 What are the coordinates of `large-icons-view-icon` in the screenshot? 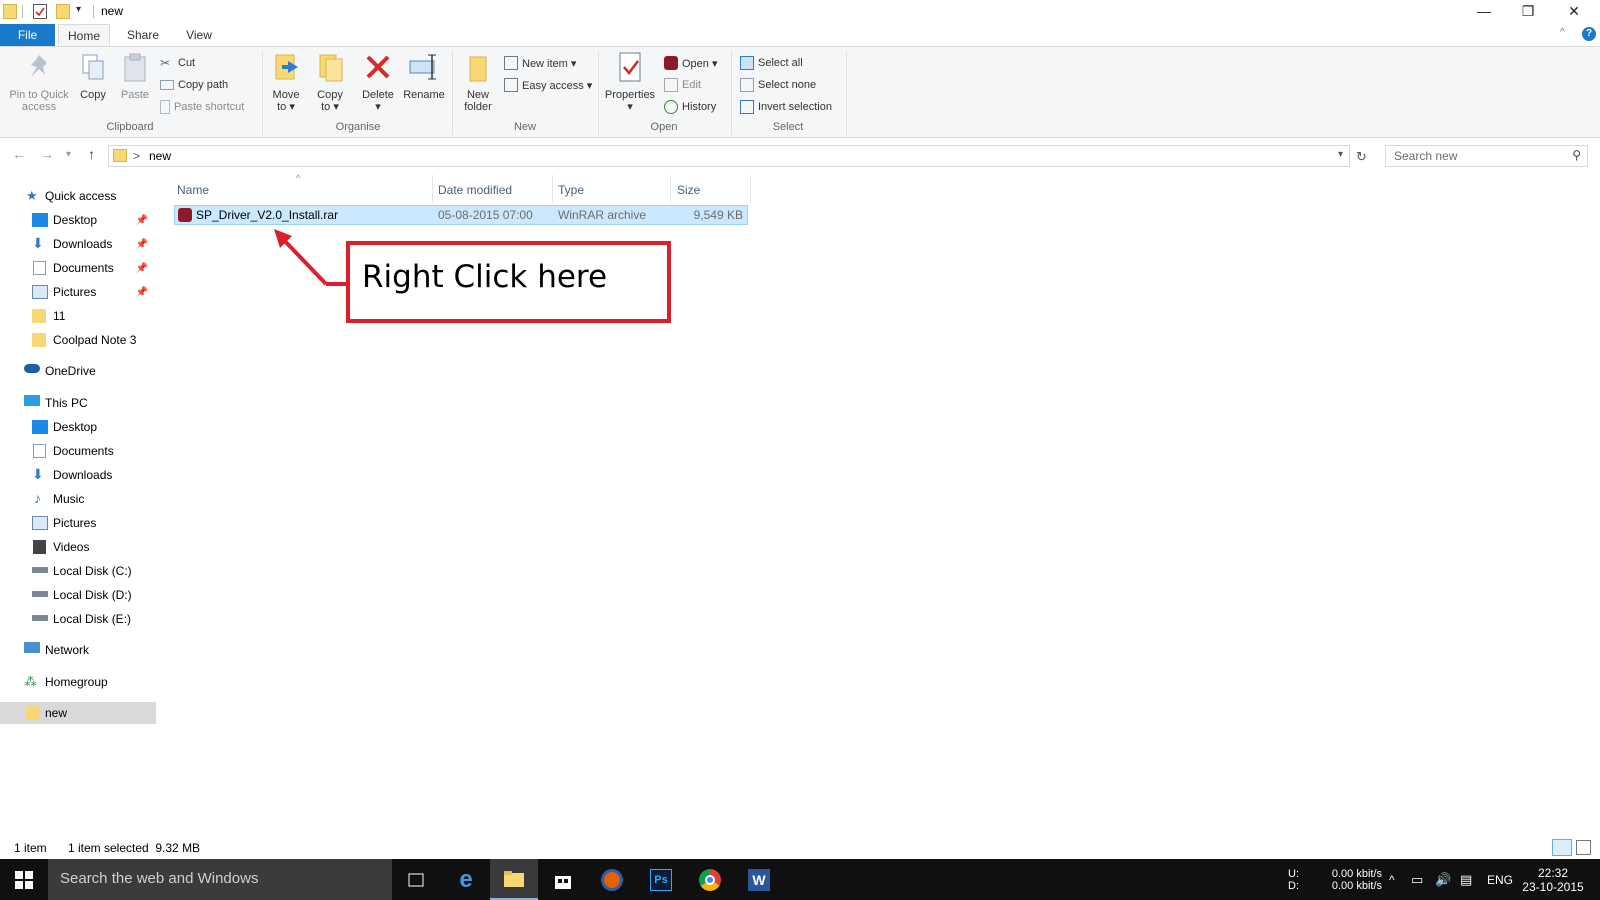 It's located at (1583, 847).